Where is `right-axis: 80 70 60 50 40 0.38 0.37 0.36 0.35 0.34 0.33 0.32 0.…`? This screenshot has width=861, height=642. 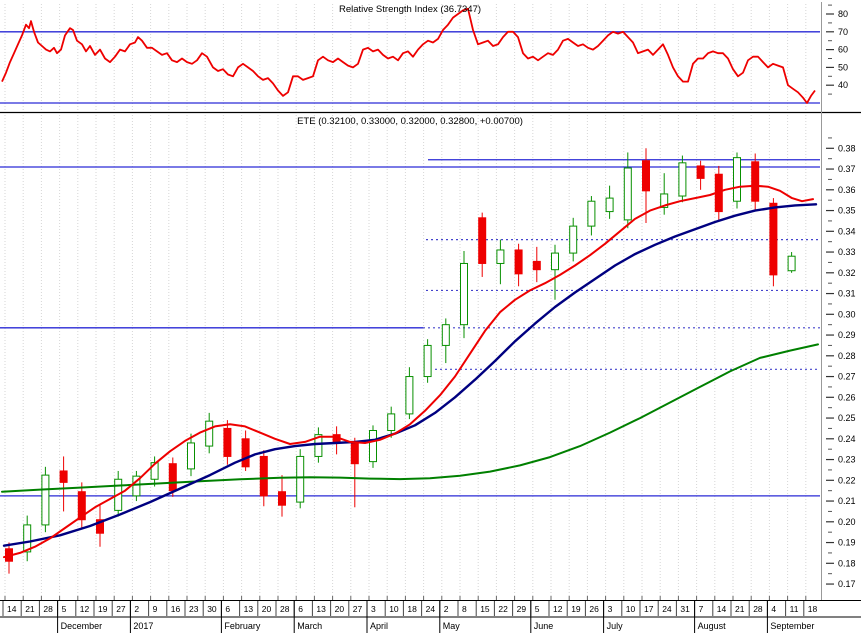
right-axis: 80 70 60 50 40 0.38 0.37 0.36 0.35 0.34 0.33 0.32 0.… is located at coordinates (838, 301).